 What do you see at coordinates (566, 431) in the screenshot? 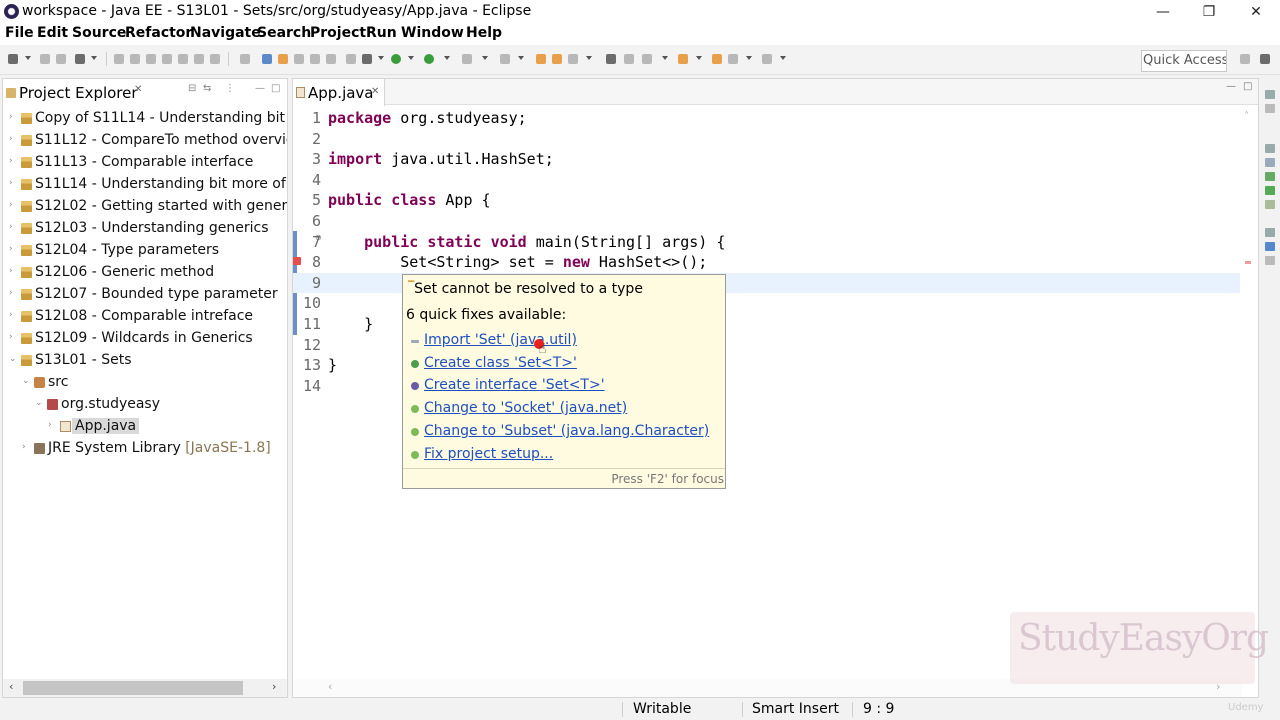
I see `quick-fix-link: Change to 'Subset' (java.lang.Character)` at bounding box center [566, 431].